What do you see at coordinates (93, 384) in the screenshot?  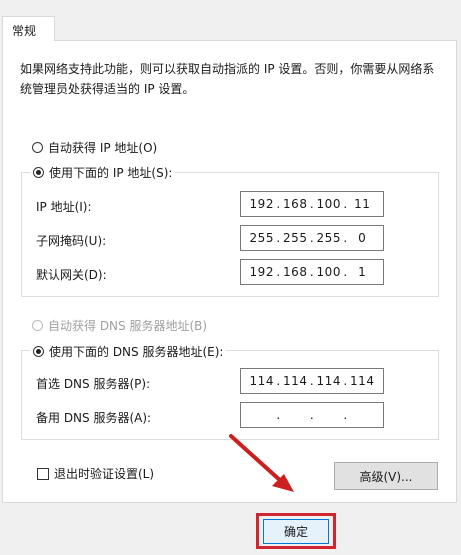 I see `preferred-dns-label: 首选 DNS 服务器(P):` at bounding box center [93, 384].